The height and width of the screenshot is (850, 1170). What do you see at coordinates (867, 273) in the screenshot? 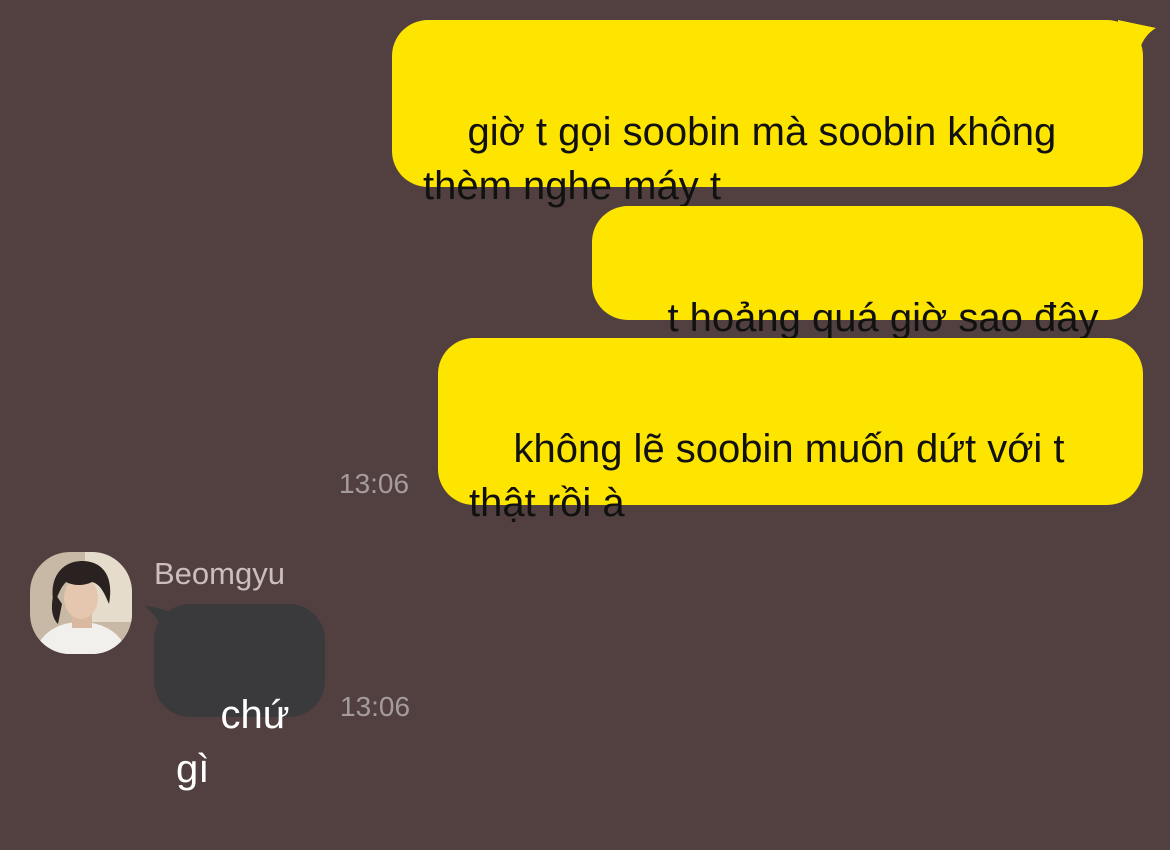
I see `outgoing-message: t hoảng quá giờ sao đây` at bounding box center [867, 273].